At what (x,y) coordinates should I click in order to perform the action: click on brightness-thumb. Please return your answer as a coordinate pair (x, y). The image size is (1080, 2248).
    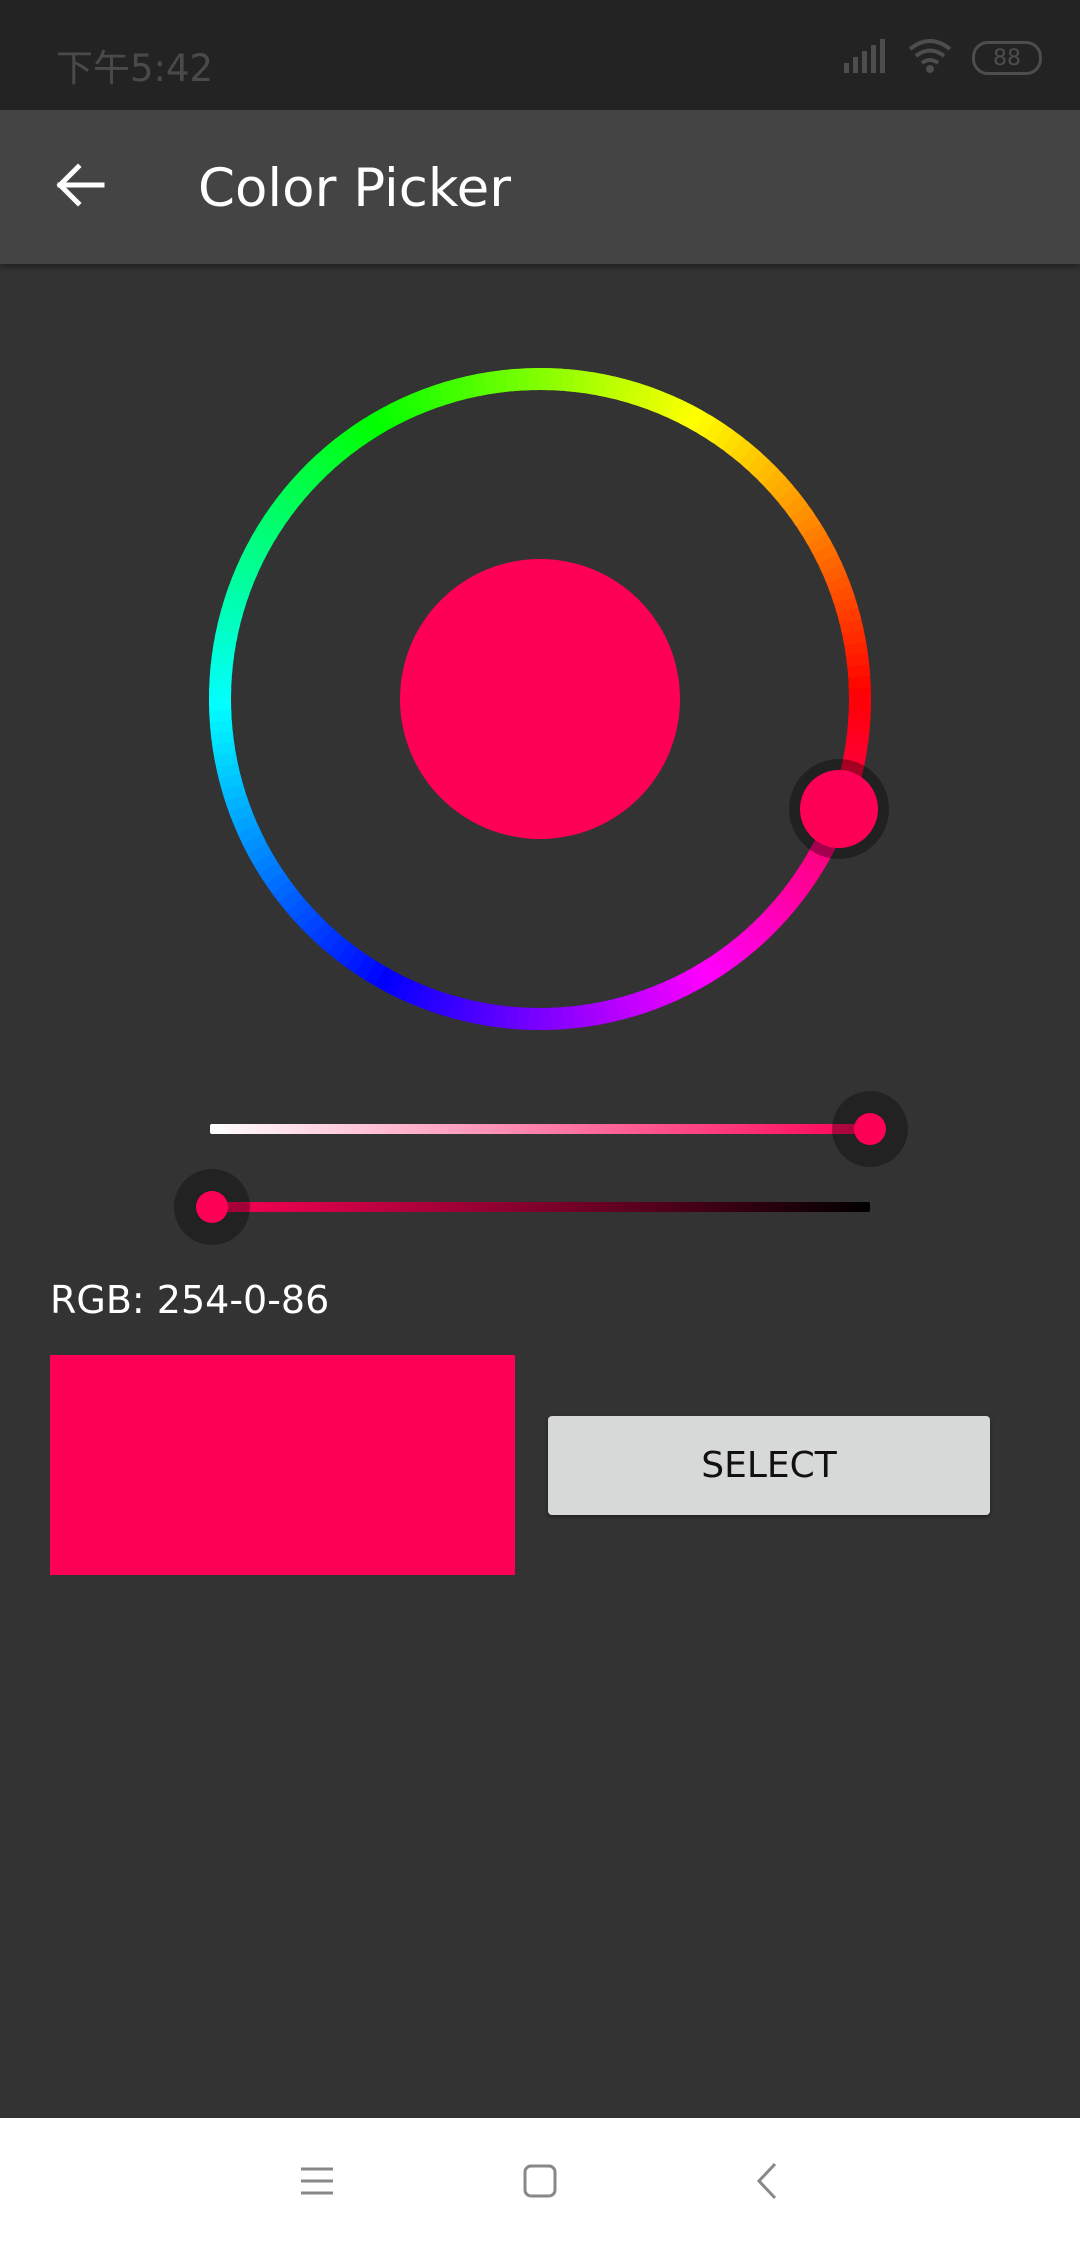
    Looking at the image, I should click on (212, 1207).